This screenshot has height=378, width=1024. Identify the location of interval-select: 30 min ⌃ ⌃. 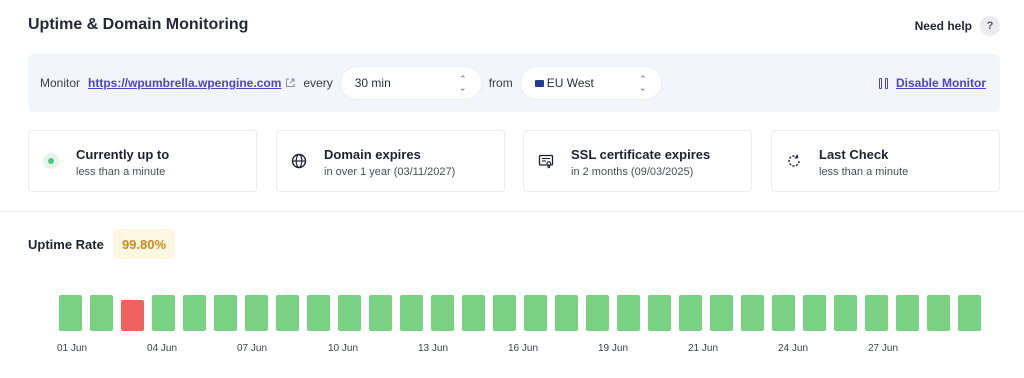
(410, 83).